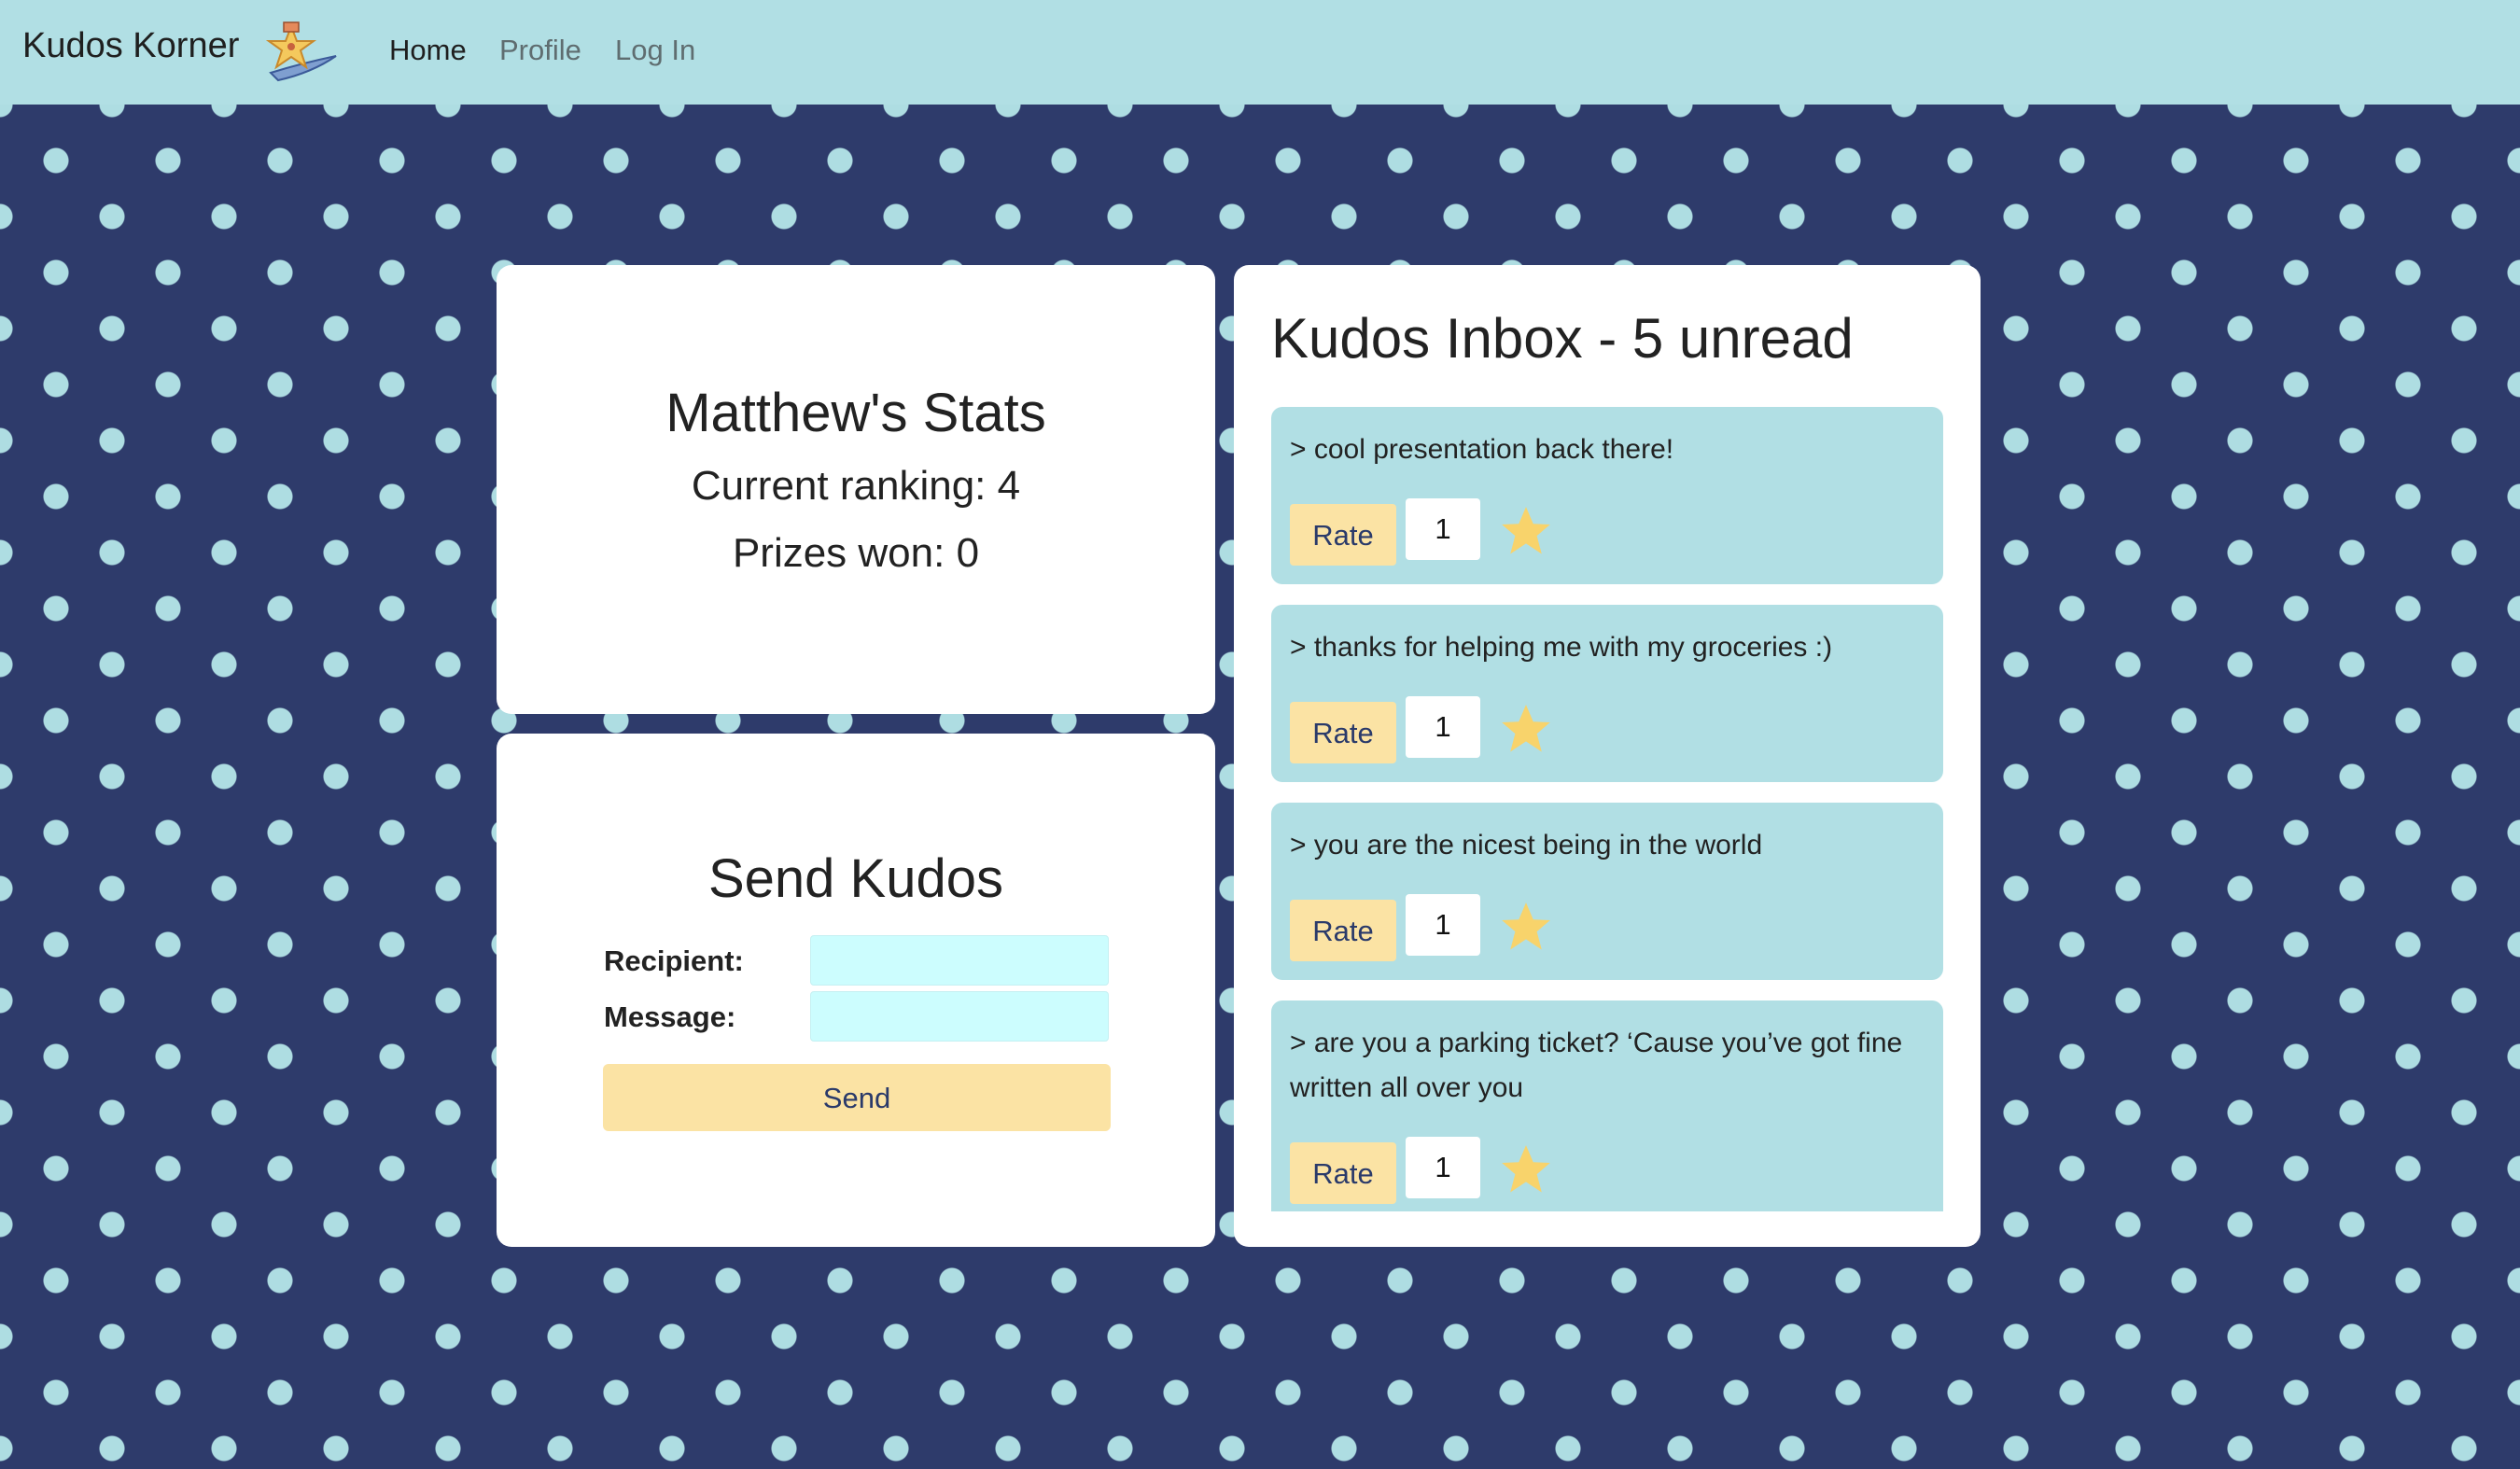  What do you see at coordinates (855, 878) in the screenshot?
I see `send-kudos-title: Send Kudos` at bounding box center [855, 878].